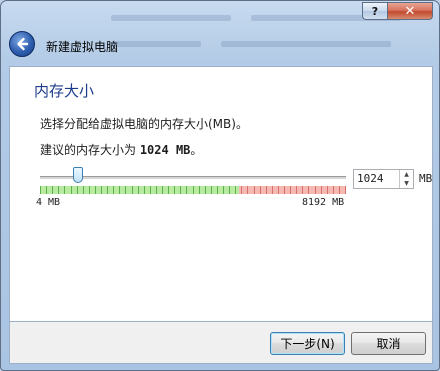 The image size is (440, 371). I want to click on help-button: ?, so click(375, 11).